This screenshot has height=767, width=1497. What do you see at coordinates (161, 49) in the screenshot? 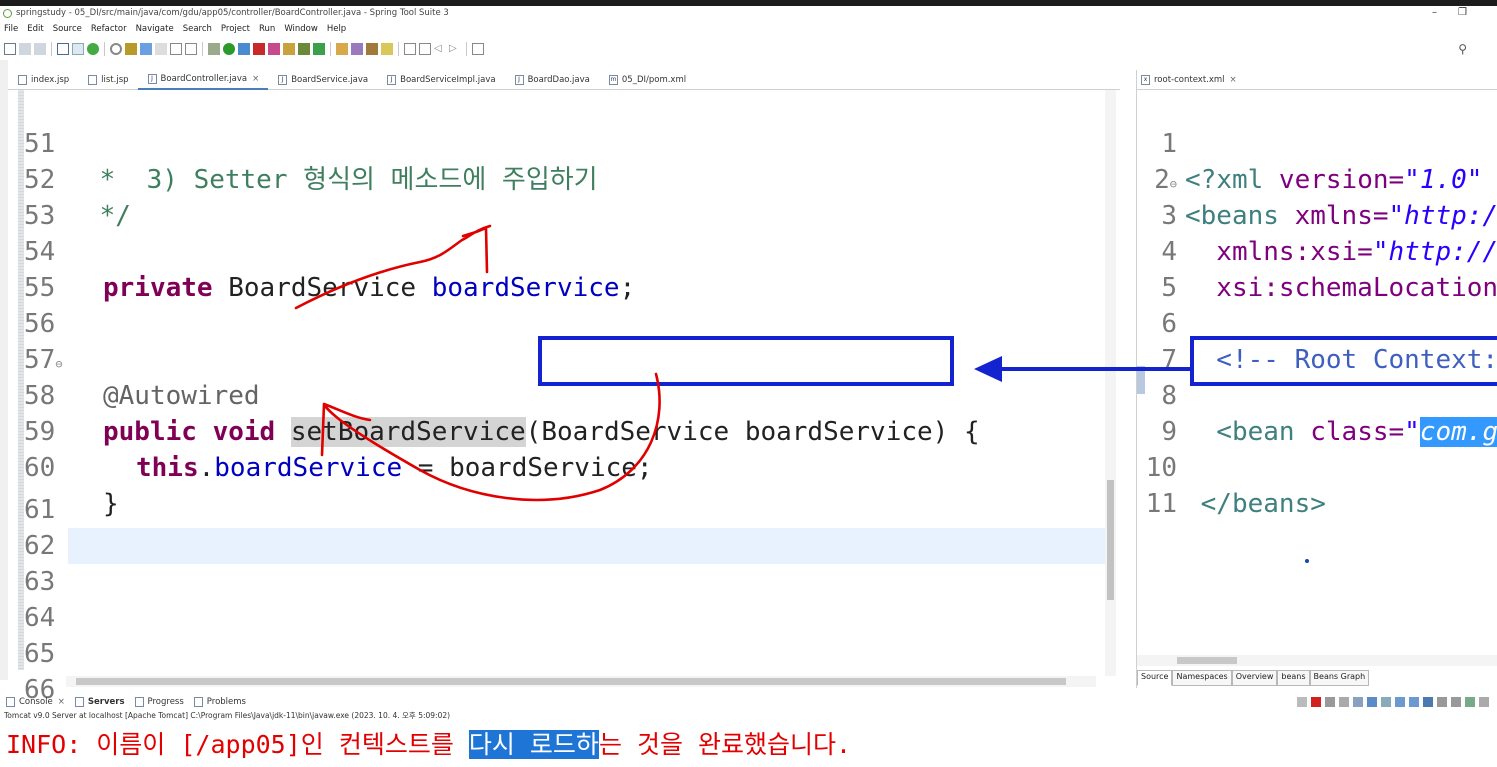
I see `highlight-icon` at bounding box center [161, 49].